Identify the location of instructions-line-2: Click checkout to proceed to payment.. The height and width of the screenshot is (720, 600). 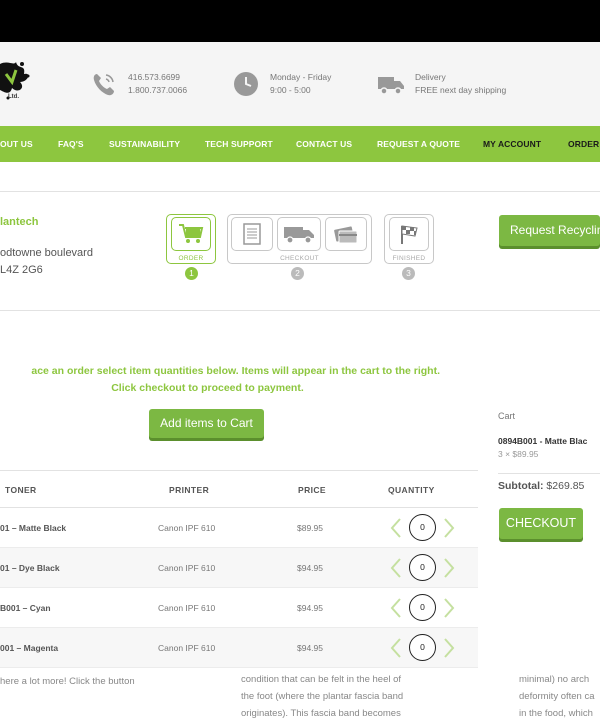
(207, 388).